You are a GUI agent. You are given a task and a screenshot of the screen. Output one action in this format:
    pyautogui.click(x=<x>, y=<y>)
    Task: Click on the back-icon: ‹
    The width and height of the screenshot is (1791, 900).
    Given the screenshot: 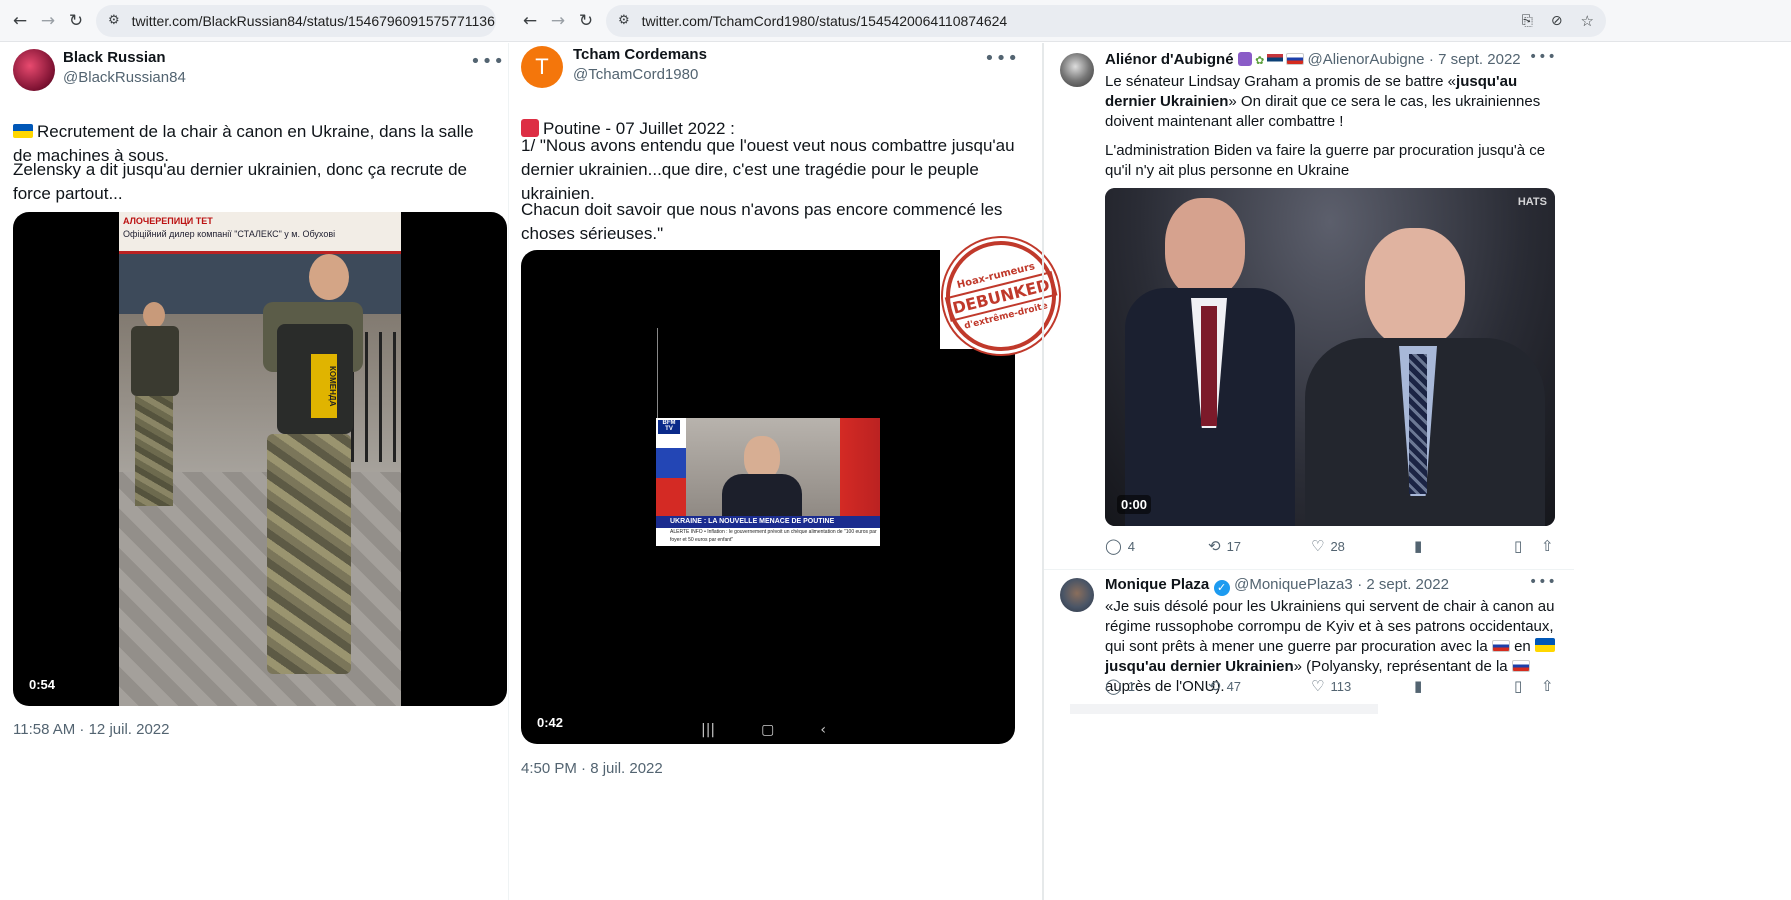 What is the action you would take?
    pyautogui.click(x=823, y=730)
    